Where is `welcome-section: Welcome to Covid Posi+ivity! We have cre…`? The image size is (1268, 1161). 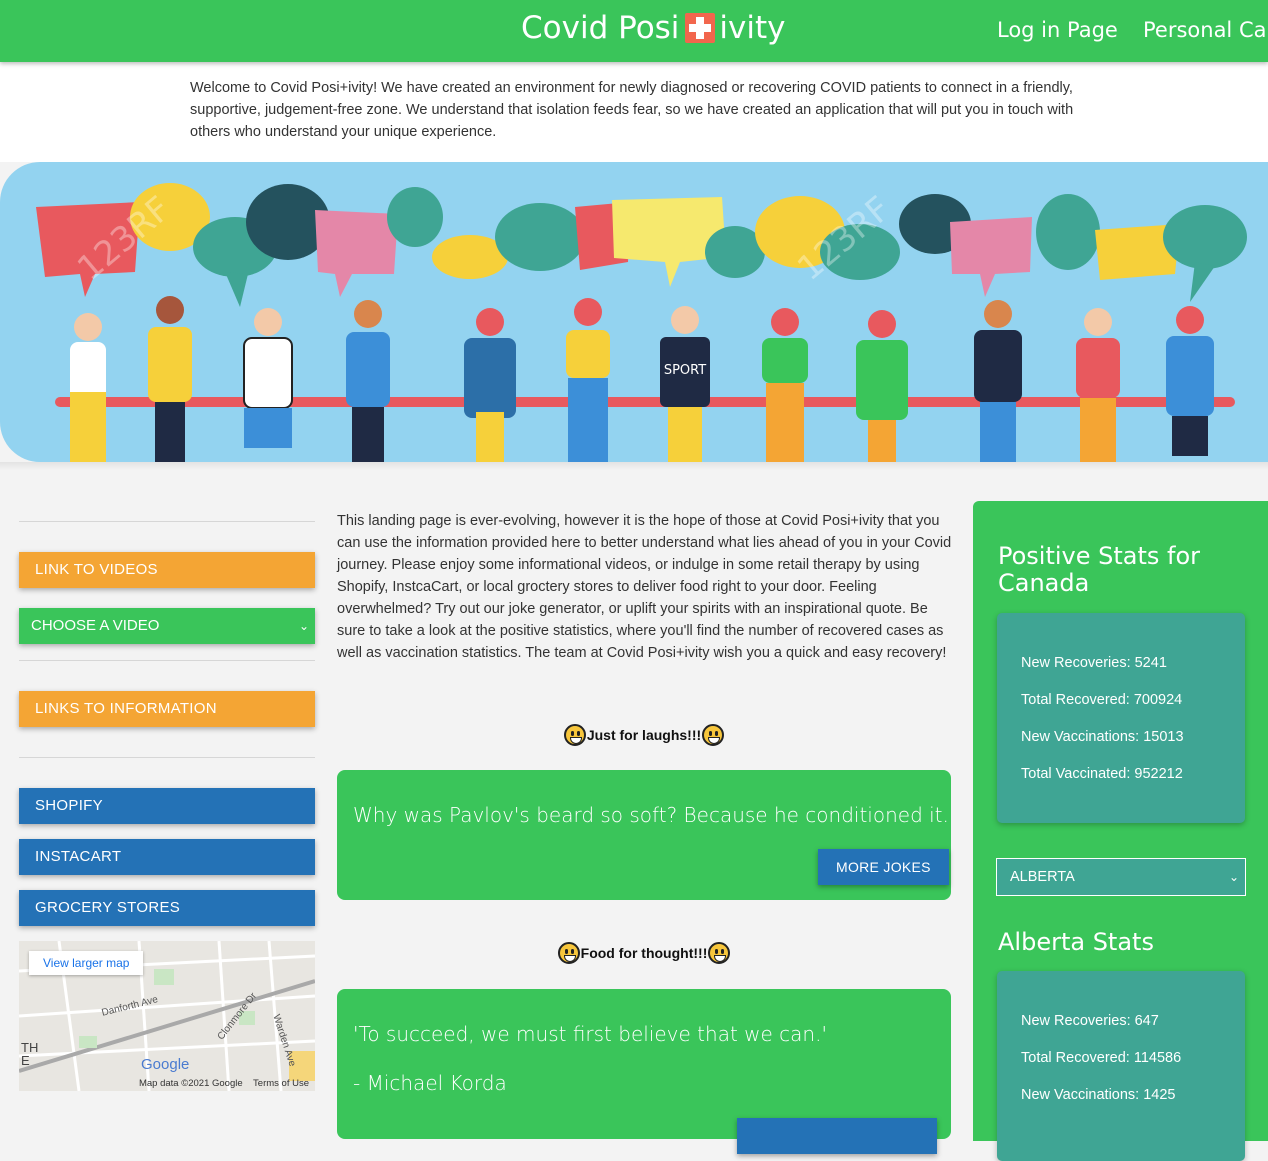
welcome-section: Welcome to Covid Posi+ivity! We have cre… is located at coordinates (634, 112).